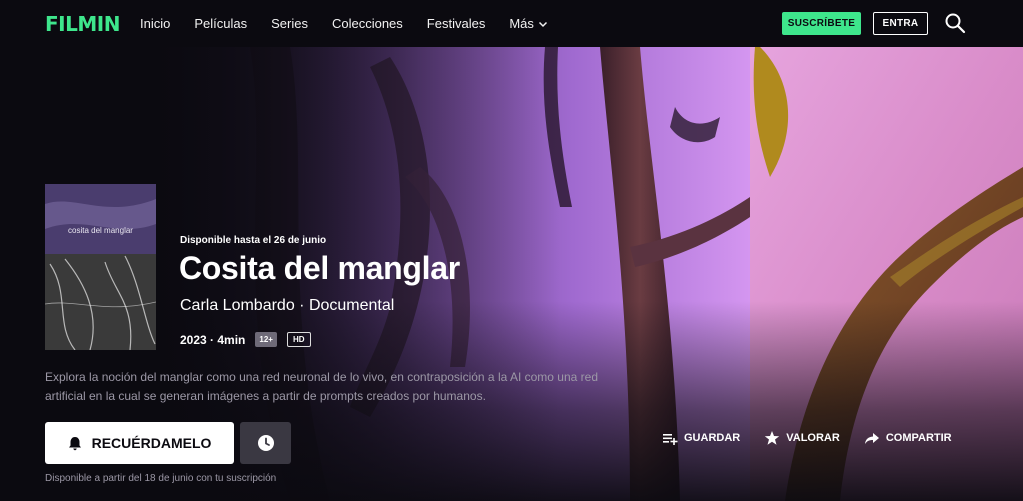 Image resolution: width=1023 pixels, height=501 pixels. Describe the element at coordinates (871, 438) in the screenshot. I see `share-arrow-icon` at that location.